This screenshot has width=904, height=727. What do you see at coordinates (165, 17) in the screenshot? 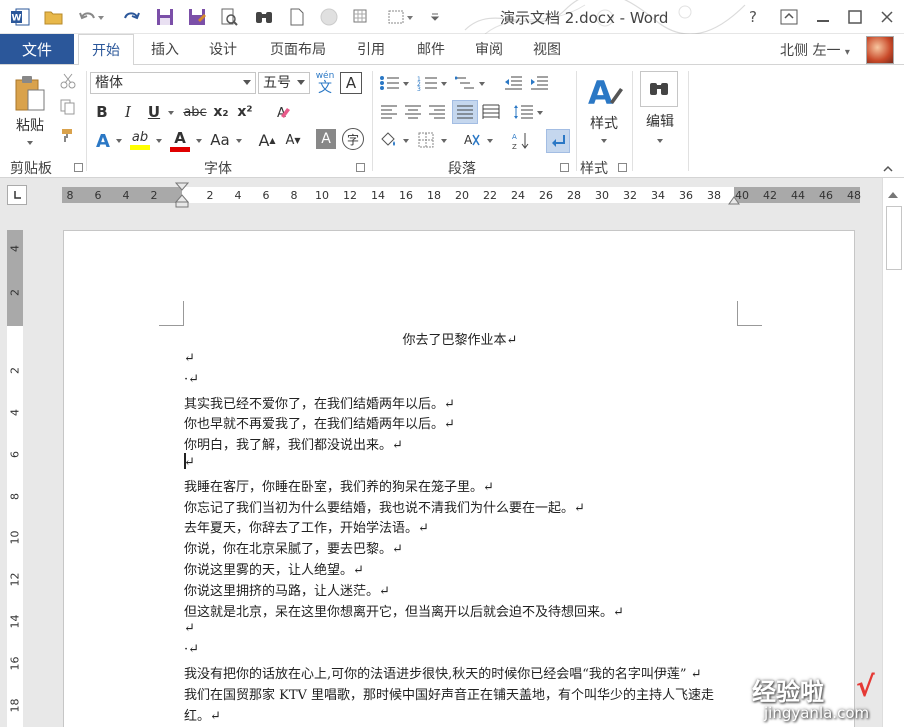
I see `save-icon` at bounding box center [165, 17].